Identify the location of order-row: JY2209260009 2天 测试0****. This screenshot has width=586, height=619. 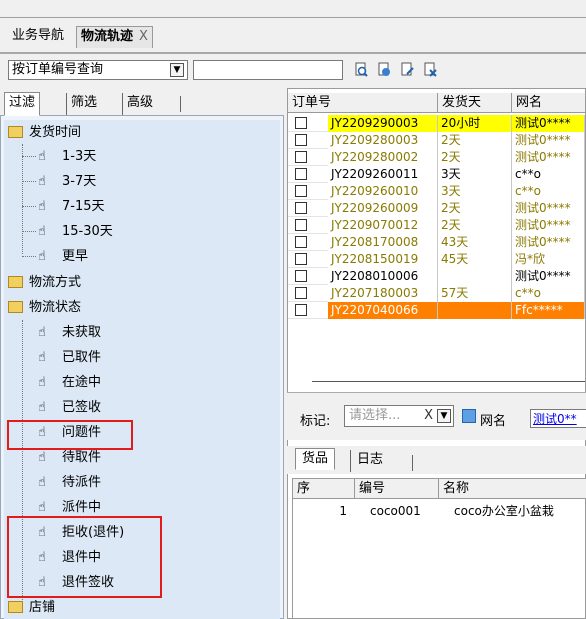
(436, 208).